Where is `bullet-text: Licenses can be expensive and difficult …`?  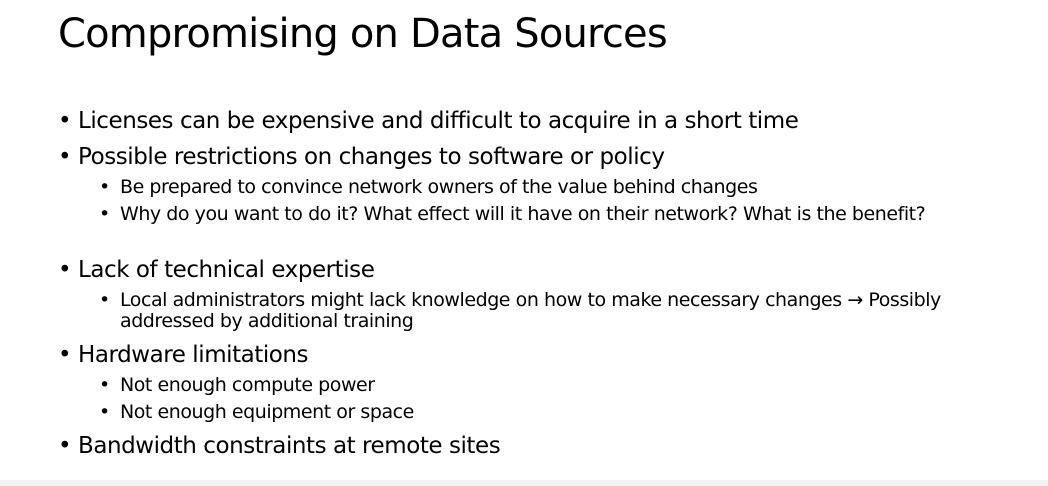 bullet-text: Licenses can be expensive and difficult … is located at coordinates (438, 121).